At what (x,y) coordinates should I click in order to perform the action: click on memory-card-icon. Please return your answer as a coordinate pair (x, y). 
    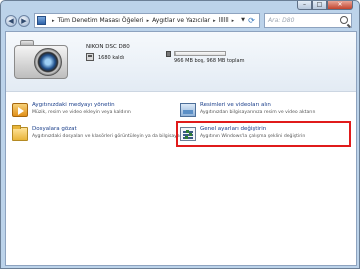
    Looking at the image, I should click on (90, 57).